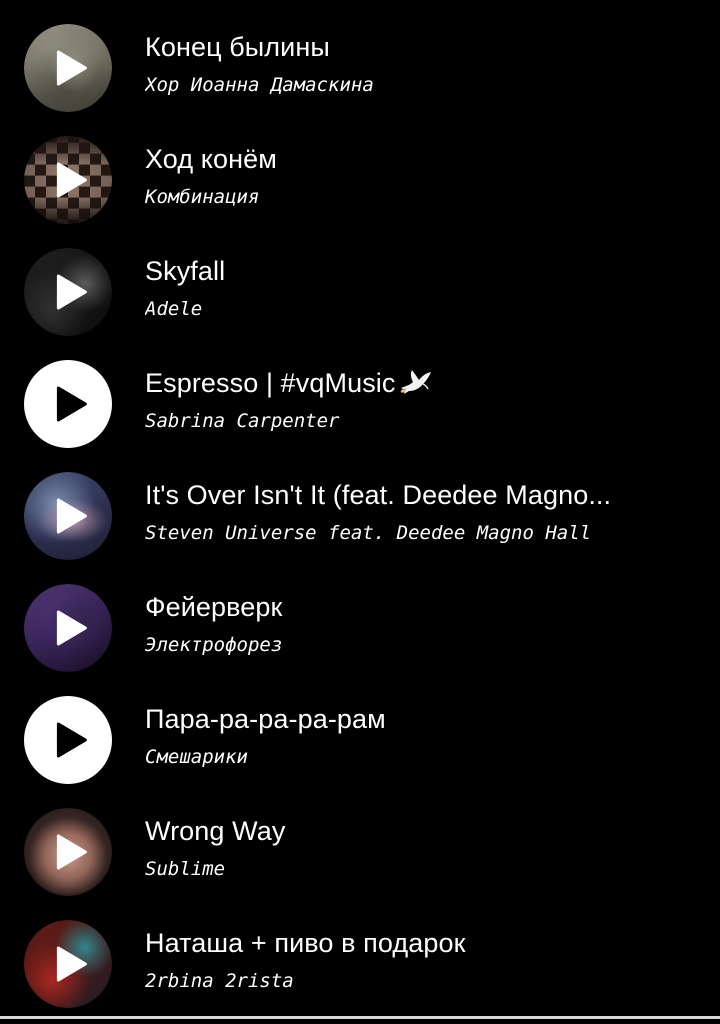 The image size is (720, 1024). What do you see at coordinates (259, 85) in the screenshot?
I see `track-artist: Хор Иоанна Дамаскина` at bounding box center [259, 85].